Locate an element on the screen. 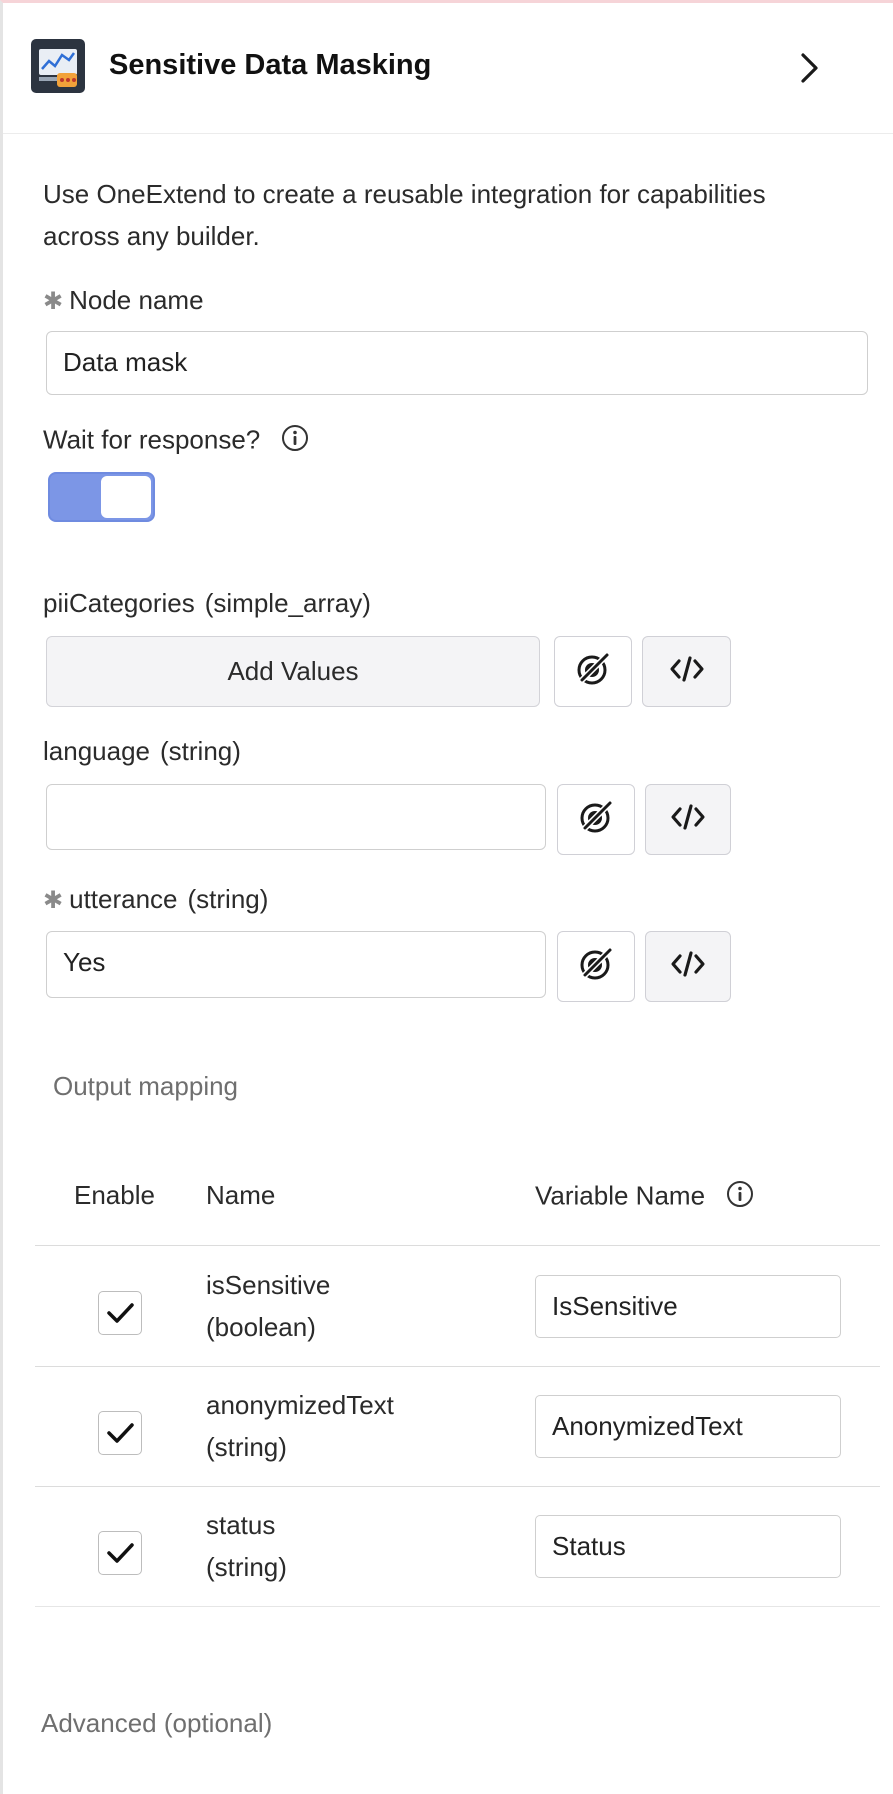 The height and width of the screenshot is (1794, 893). variable-name-input: AnonymizedText is located at coordinates (688, 1426).